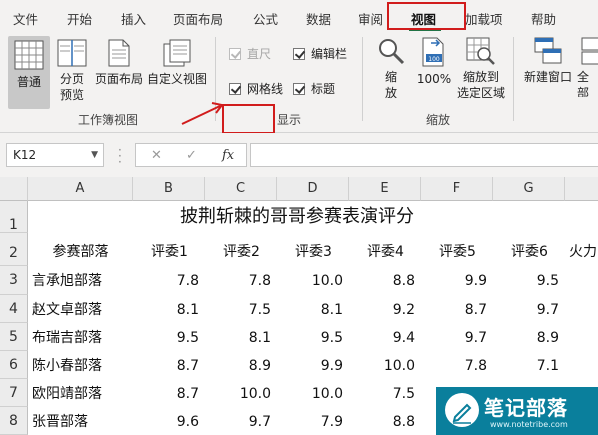 Image resolution: width=598 pixels, height=435 pixels. What do you see at coordinates (581, 189) in the screenshot?
I see `column-header-h` at bounding box center [581, 189].